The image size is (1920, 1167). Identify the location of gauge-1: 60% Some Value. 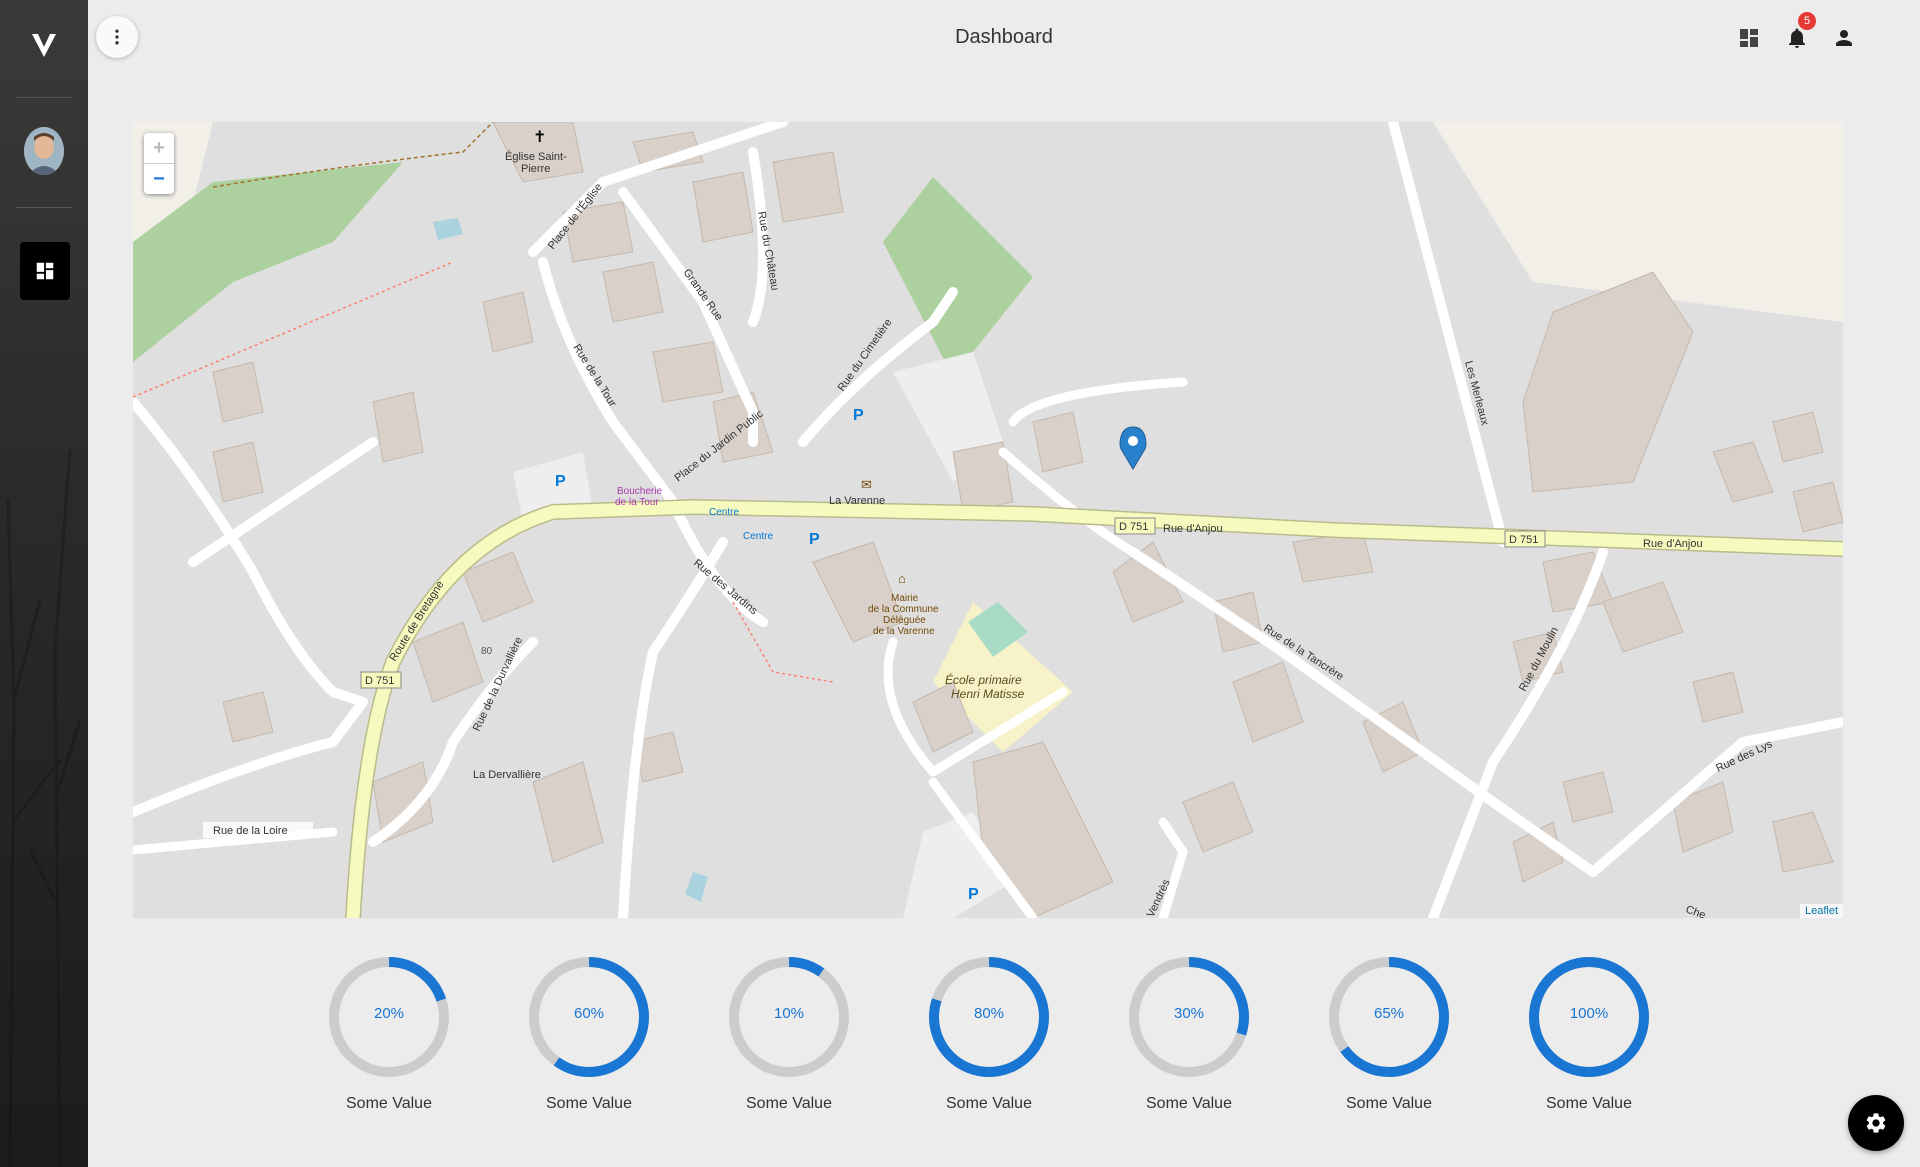
(589, 1034).